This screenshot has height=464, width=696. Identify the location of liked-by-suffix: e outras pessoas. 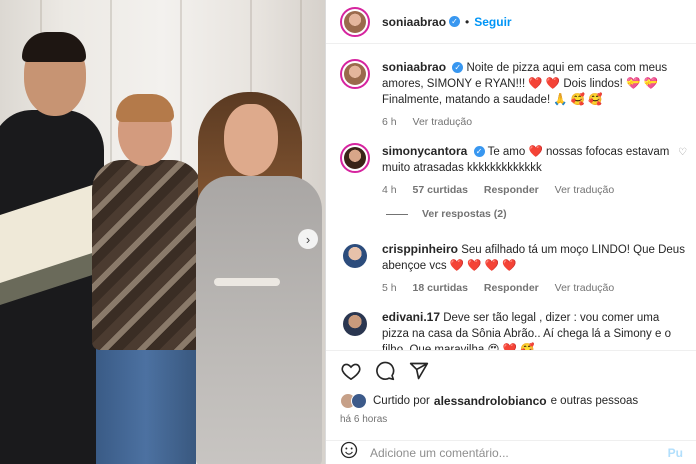
(595, 401).